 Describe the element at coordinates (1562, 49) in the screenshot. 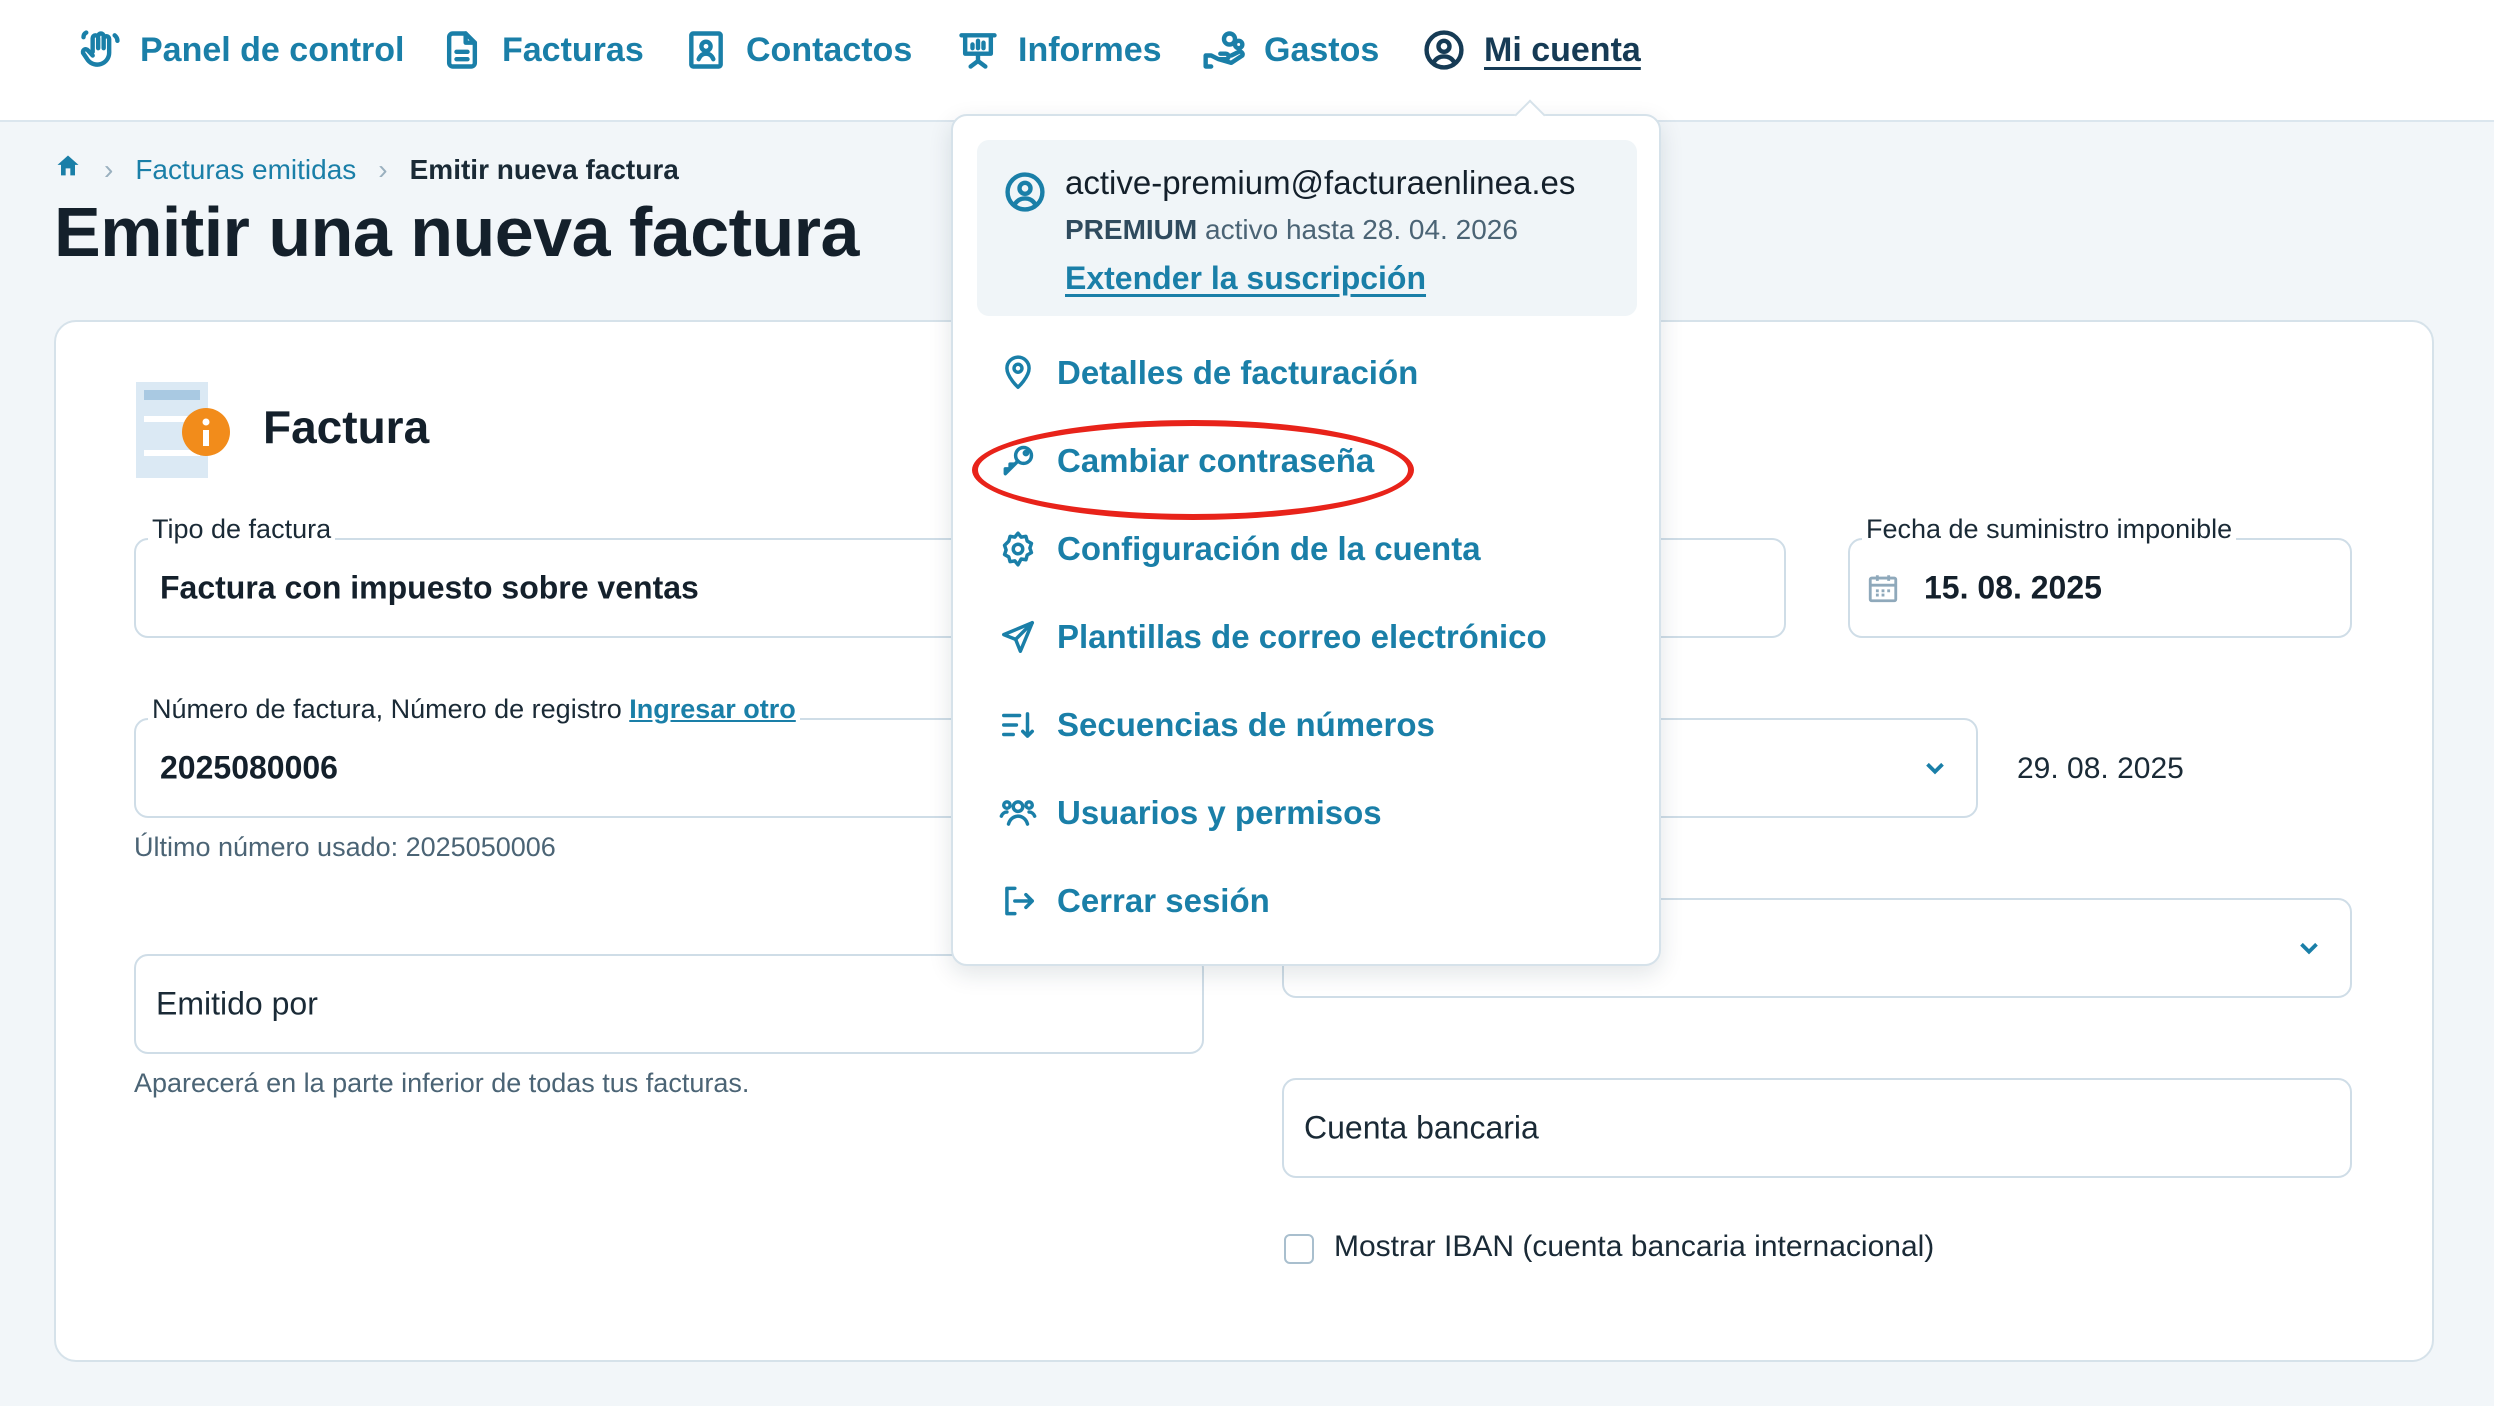

I see `nav-label: Mi cuenta` at that location.